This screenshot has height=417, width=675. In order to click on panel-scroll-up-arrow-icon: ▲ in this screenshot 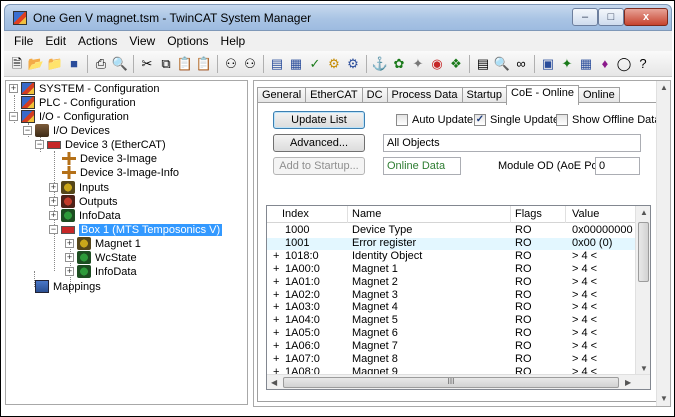, I will do `click(664, 87)`.